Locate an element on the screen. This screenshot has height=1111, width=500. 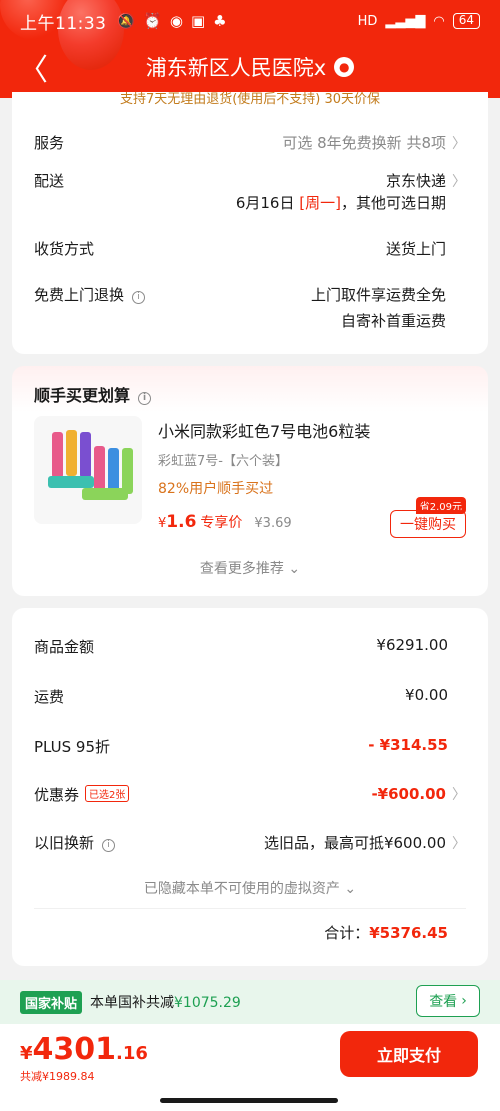
alarm-icon: ⏰ is located at coordinates (152, 21).